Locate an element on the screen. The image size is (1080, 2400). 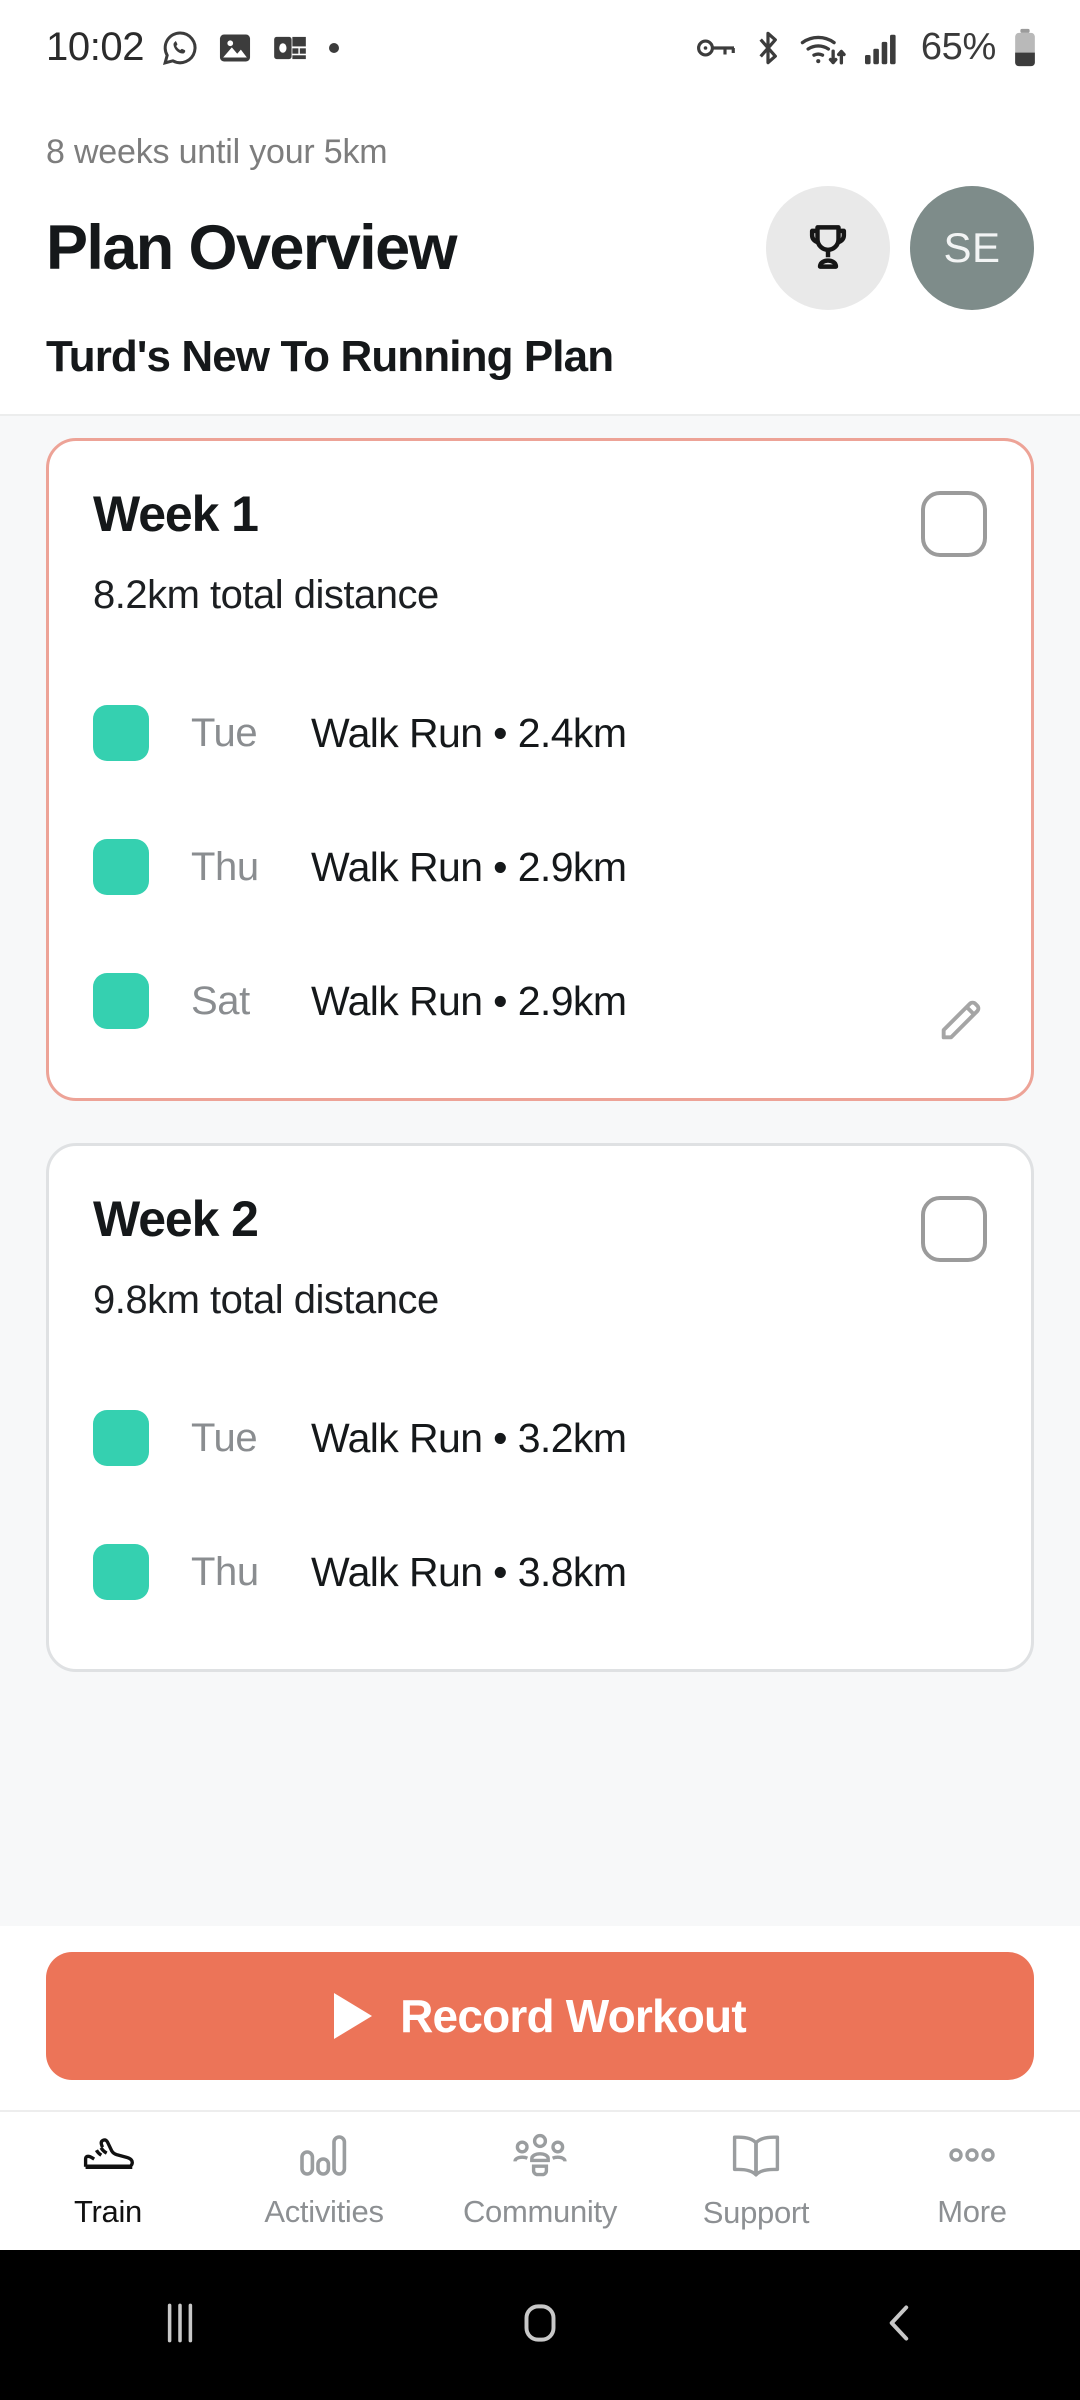
record-button-container: Record Workout is located at coordinates (540, 2018).